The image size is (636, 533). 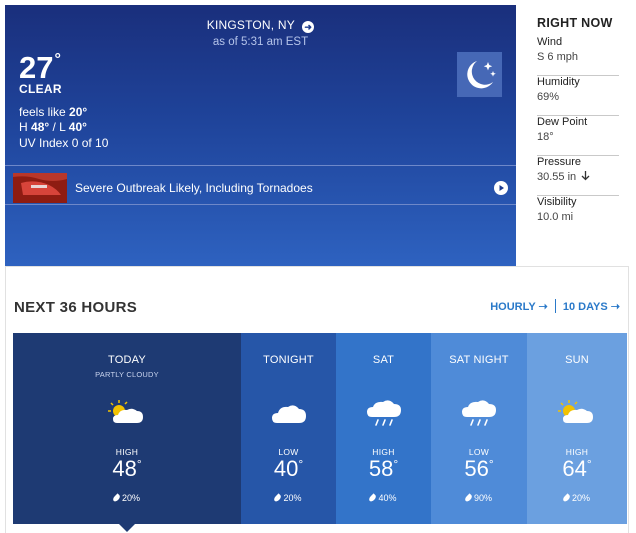 I want to click on period-precip: 90%, so click(x=479, y=498).